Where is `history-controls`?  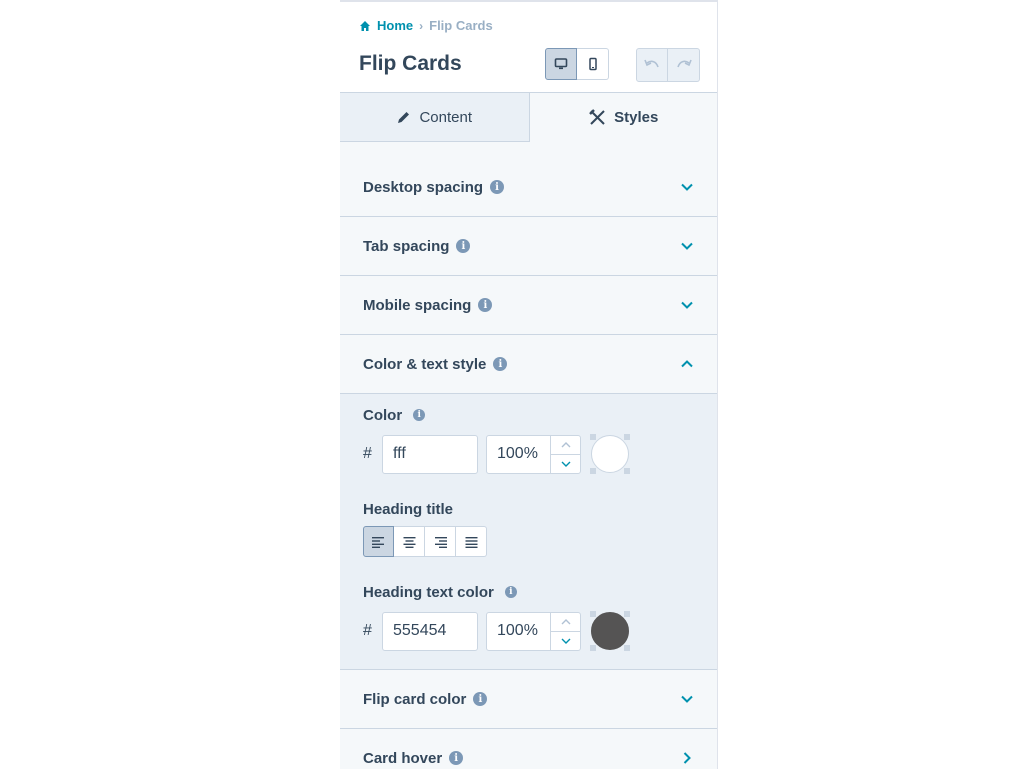 history-controls is located at coordinates (668, 65).